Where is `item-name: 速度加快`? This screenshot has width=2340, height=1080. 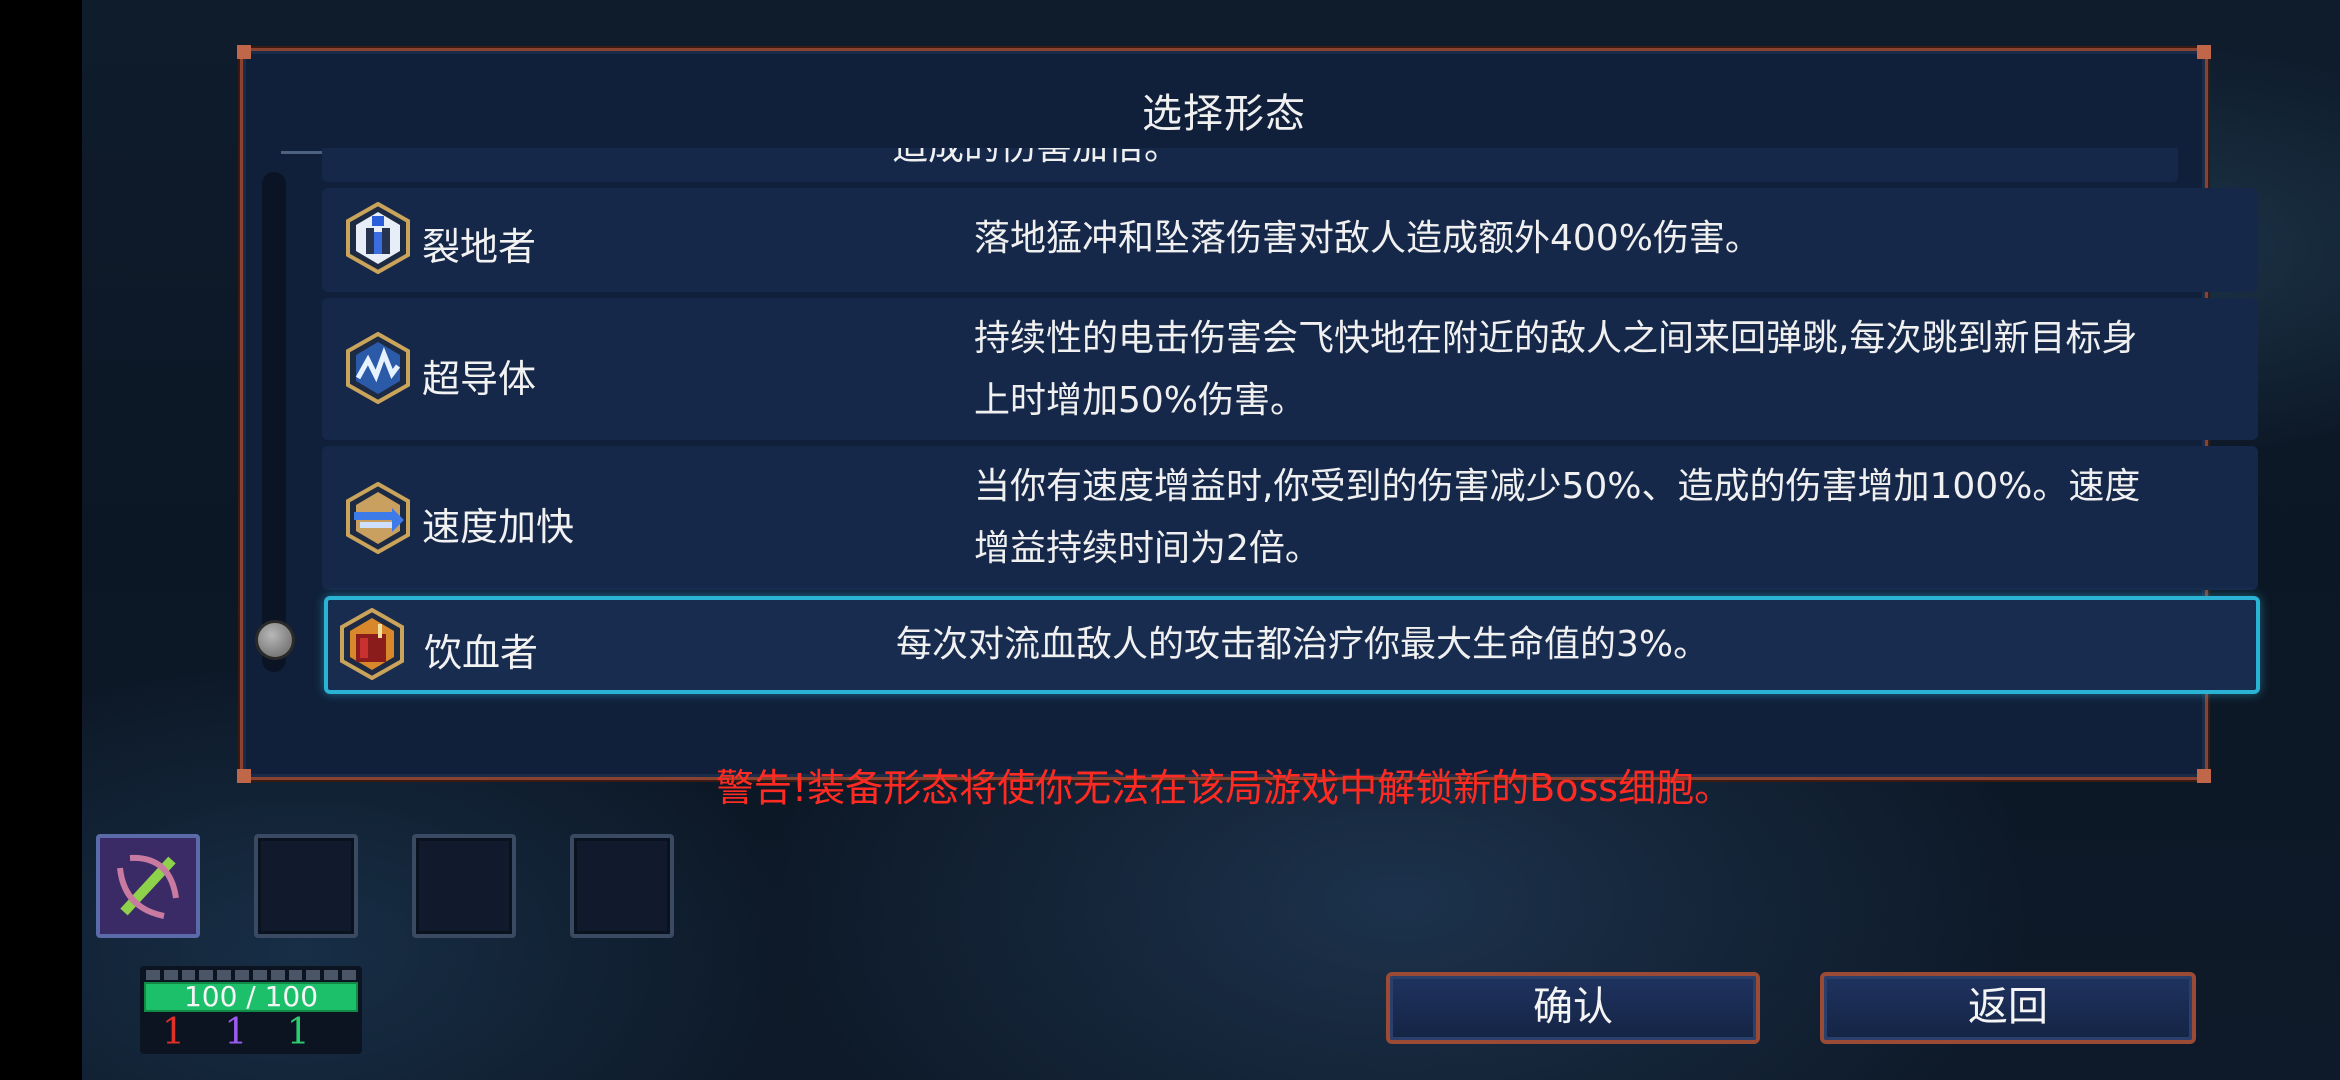 item-name: 速度加快 is located at coordinates (498, 527).